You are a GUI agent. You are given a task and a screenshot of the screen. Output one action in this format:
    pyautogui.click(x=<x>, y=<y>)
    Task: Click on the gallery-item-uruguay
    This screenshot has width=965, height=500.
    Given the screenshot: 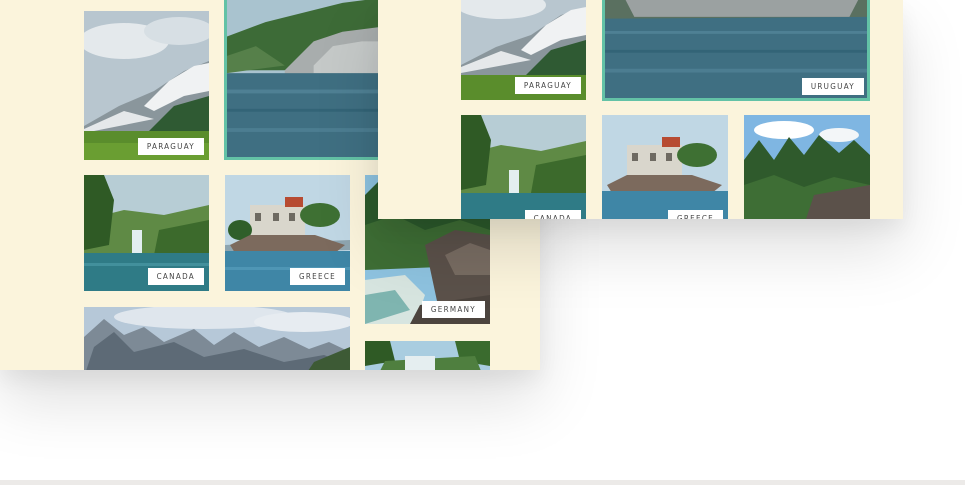 What is the action you would take?
    pyautogui.click(x=304, y=80)
    